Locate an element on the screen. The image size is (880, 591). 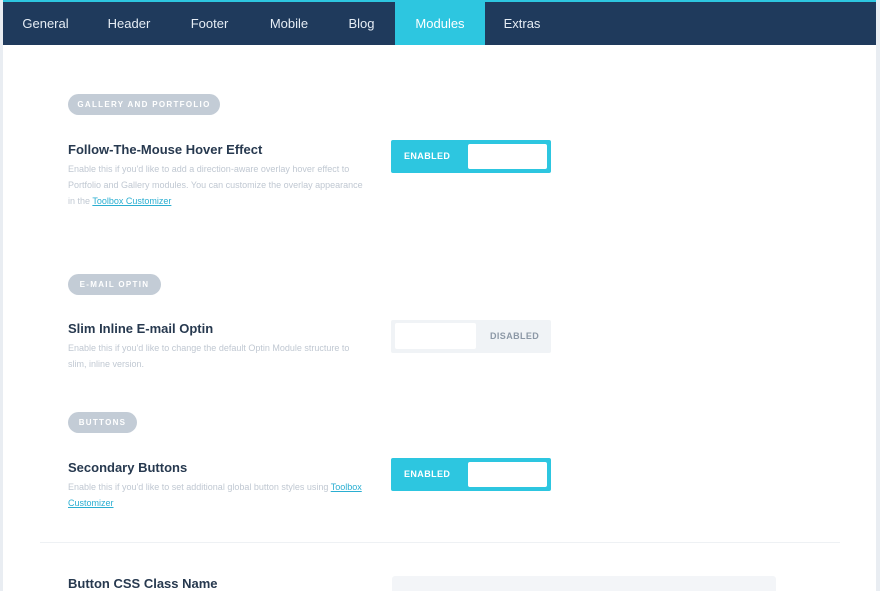
setting-title-hover-effect: Follow-The-Mouse Hover Effect is located at coordinates (165, 149).